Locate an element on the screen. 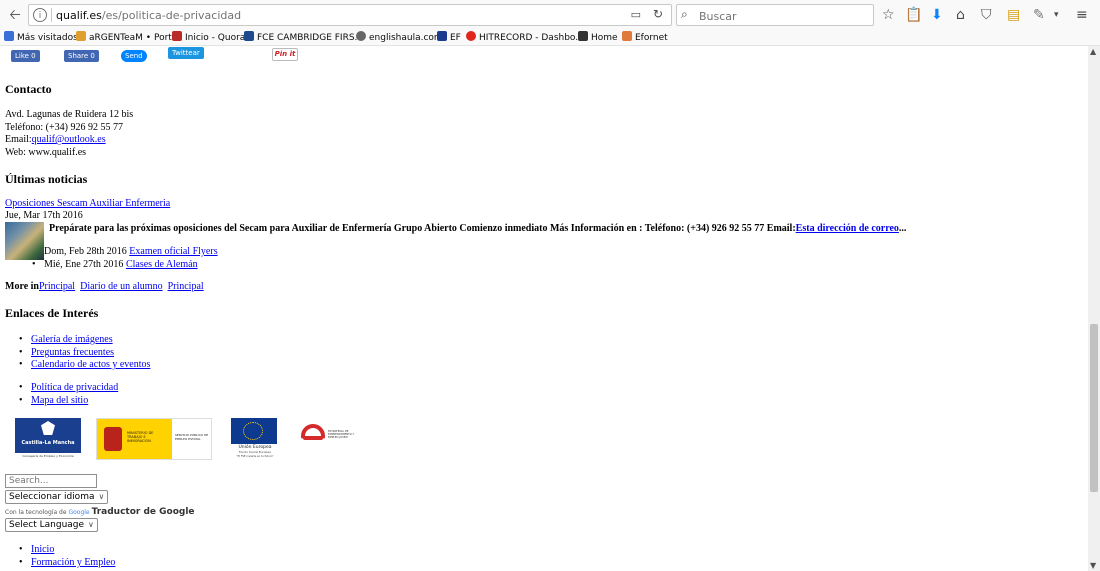 This screenshot has width=1100, height=571. messenger-send-button: Send is located at coordinates (134, 56).